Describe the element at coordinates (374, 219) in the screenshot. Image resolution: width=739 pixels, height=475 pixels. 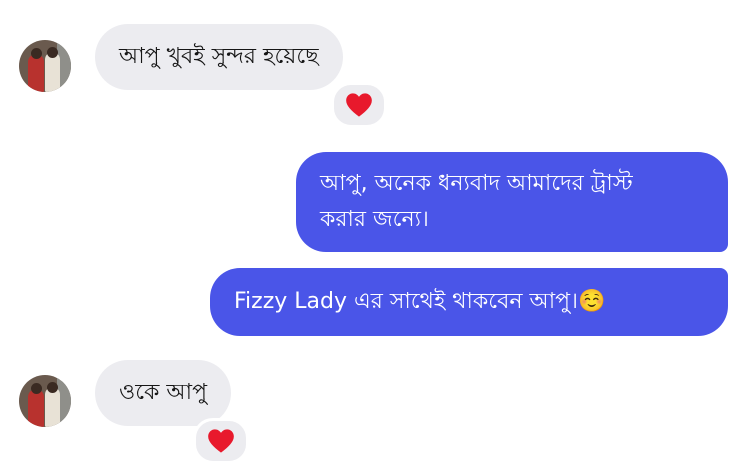
I see `message-text-line: করার জন্যে।` at that location.